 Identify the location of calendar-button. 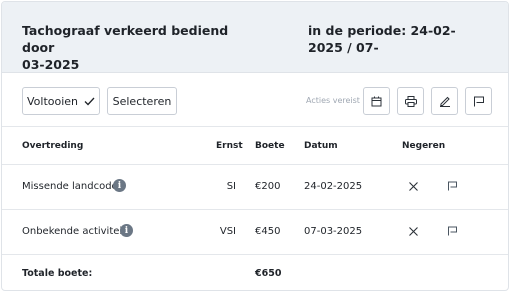
(376, 101).